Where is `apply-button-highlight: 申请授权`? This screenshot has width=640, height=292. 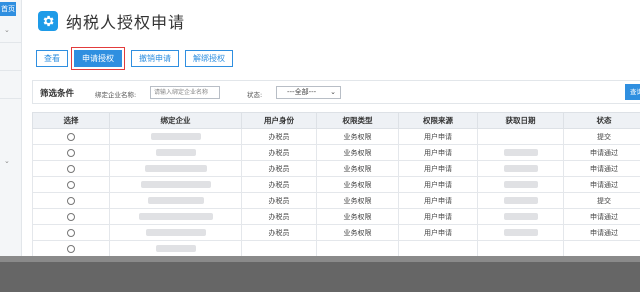
apply-button-highlight: 申请授权 is located at coordinates (98, 58).